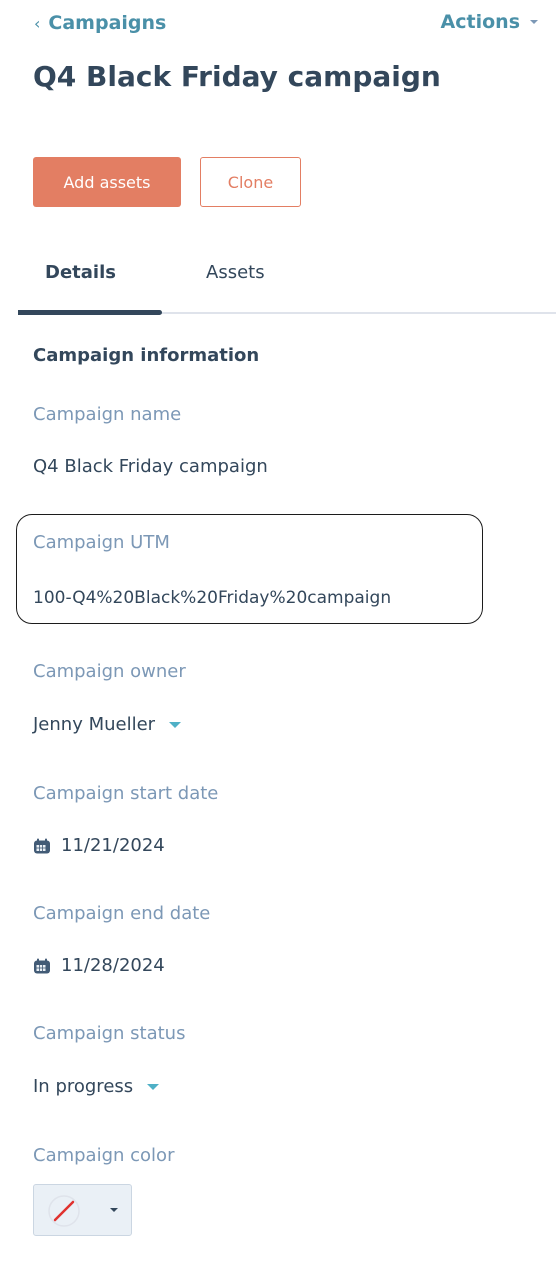 This screenshot has width=556, height=1262. I want to click on campaign-status-value: In progress, so click(83, 1086).